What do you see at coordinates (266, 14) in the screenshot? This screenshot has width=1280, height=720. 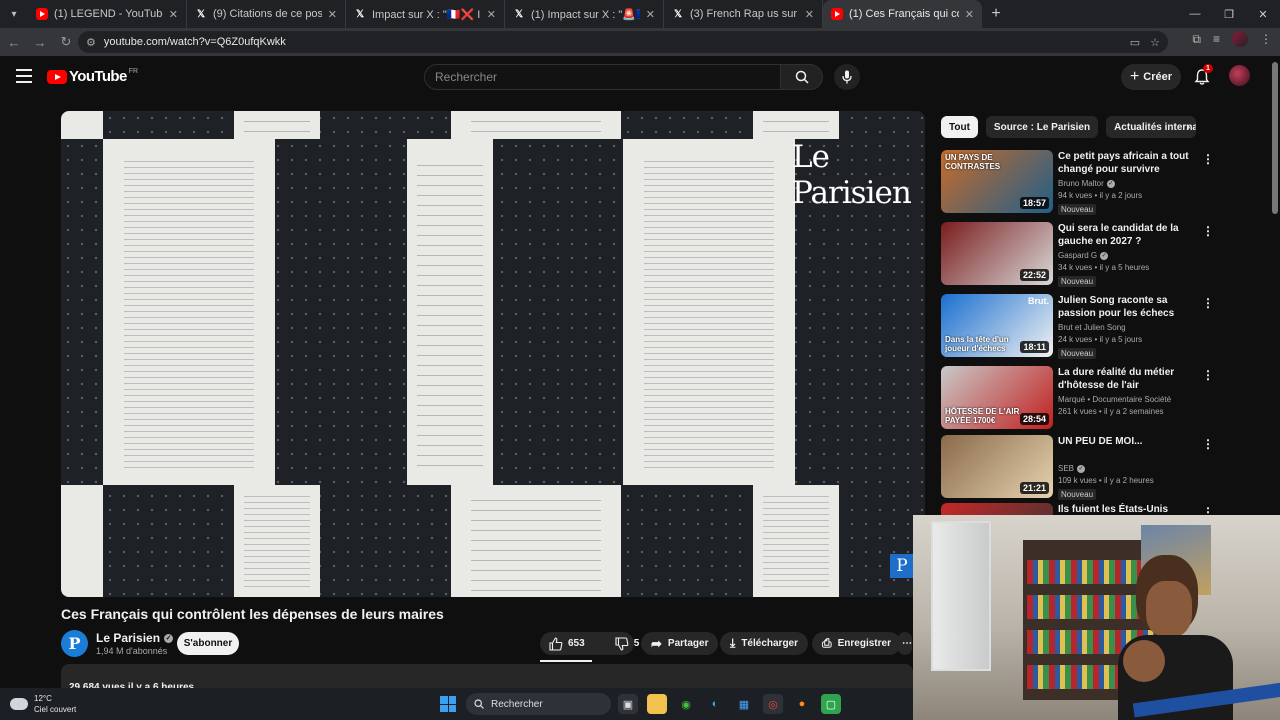 I see `browser-tab: 𝕏 (9) Citations de ce post / X ✕` at bounding box center [266, 14].